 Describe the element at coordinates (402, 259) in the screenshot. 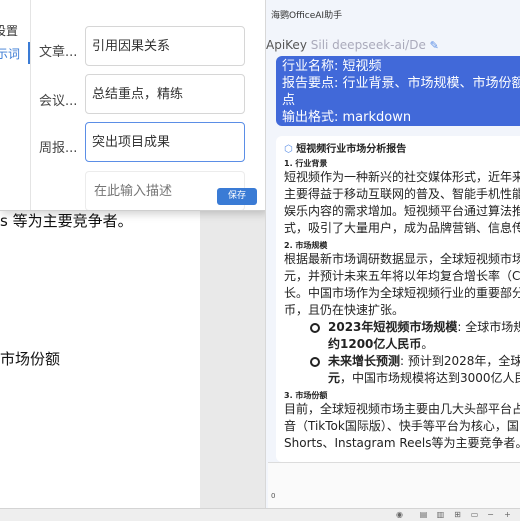

I see `reply-line: 根据最新市场调研数据显示，全球短视频市场` at that location.